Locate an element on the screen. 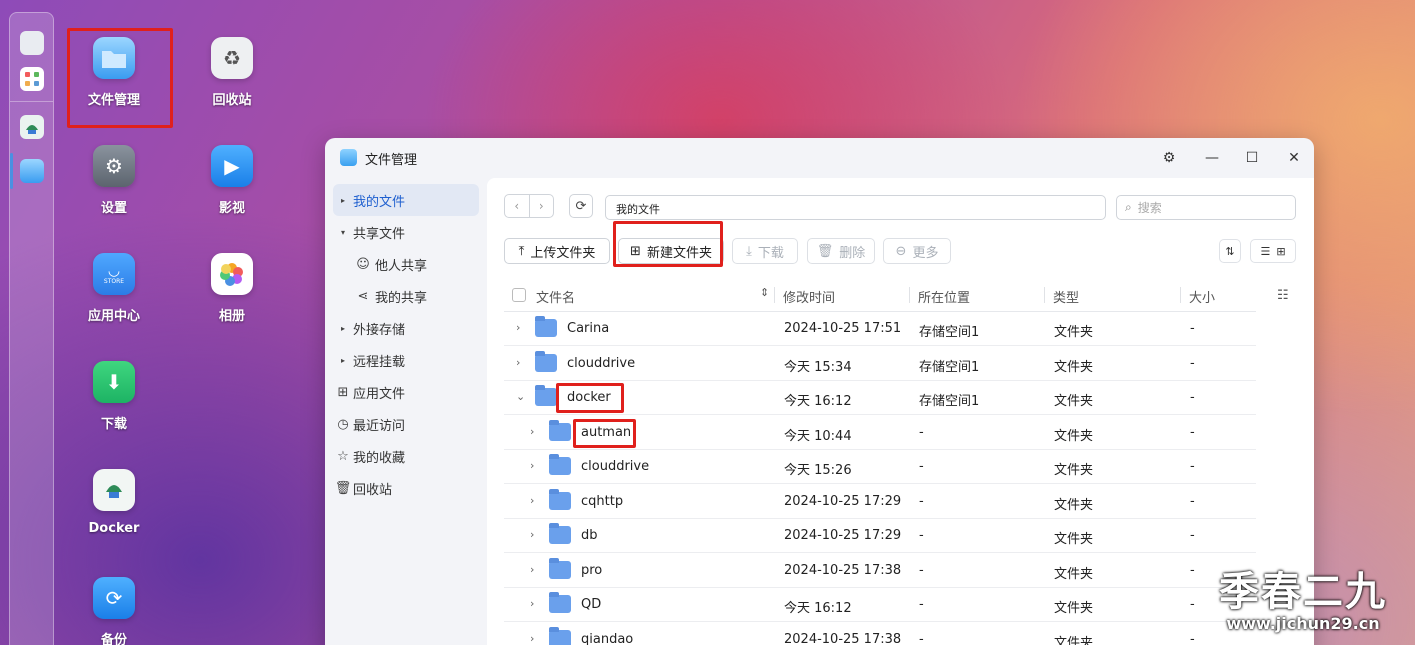 This screenshot has width=1415, height=645. dock is located at coordinates (31, 328).